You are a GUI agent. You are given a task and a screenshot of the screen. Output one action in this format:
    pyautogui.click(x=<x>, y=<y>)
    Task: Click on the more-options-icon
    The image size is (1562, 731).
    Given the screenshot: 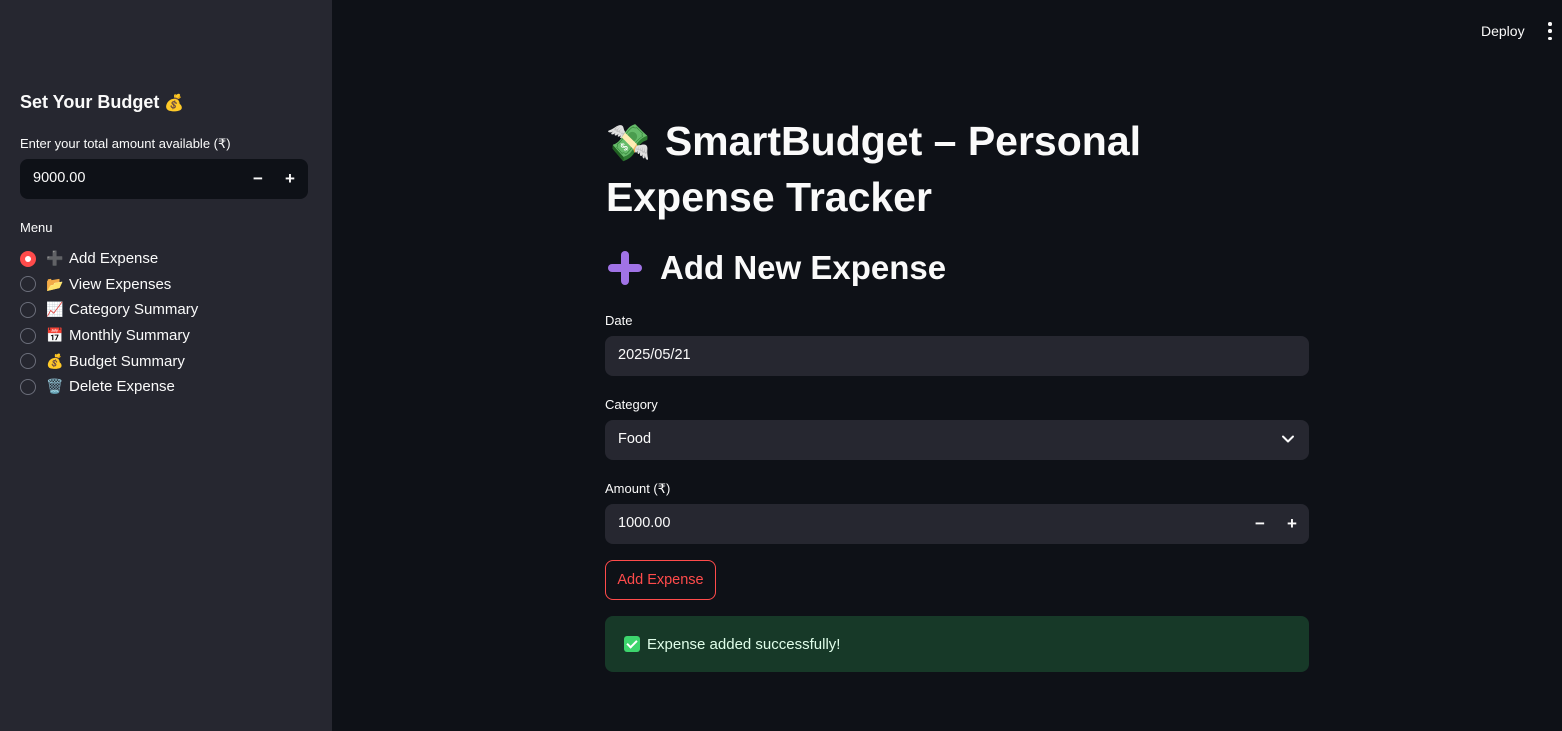 What is the action you would take?
    pyautogui.click(x=1550, y=31)
    